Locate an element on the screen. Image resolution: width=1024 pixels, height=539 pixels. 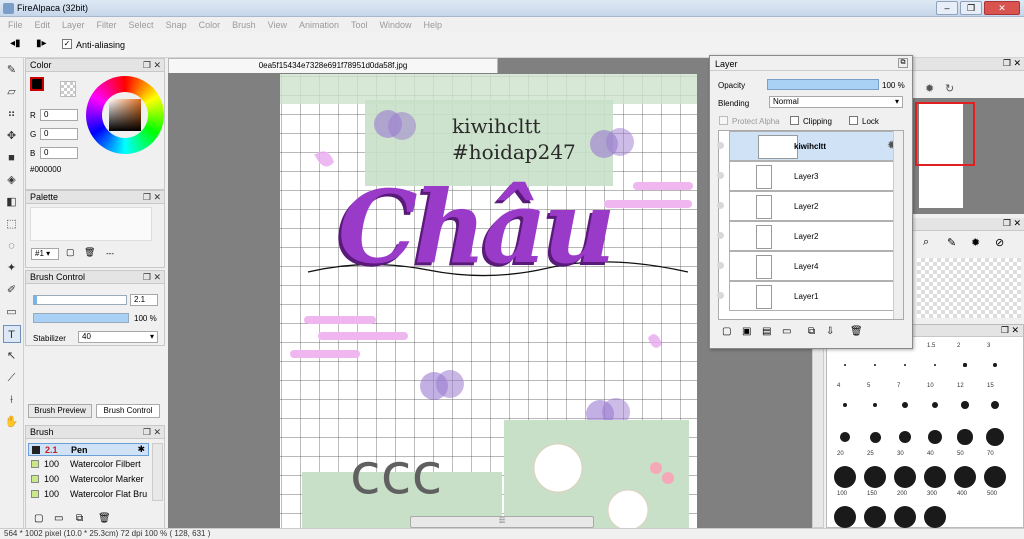
layer-item-layer1: Layer1 is located at coordinates (809, 296).